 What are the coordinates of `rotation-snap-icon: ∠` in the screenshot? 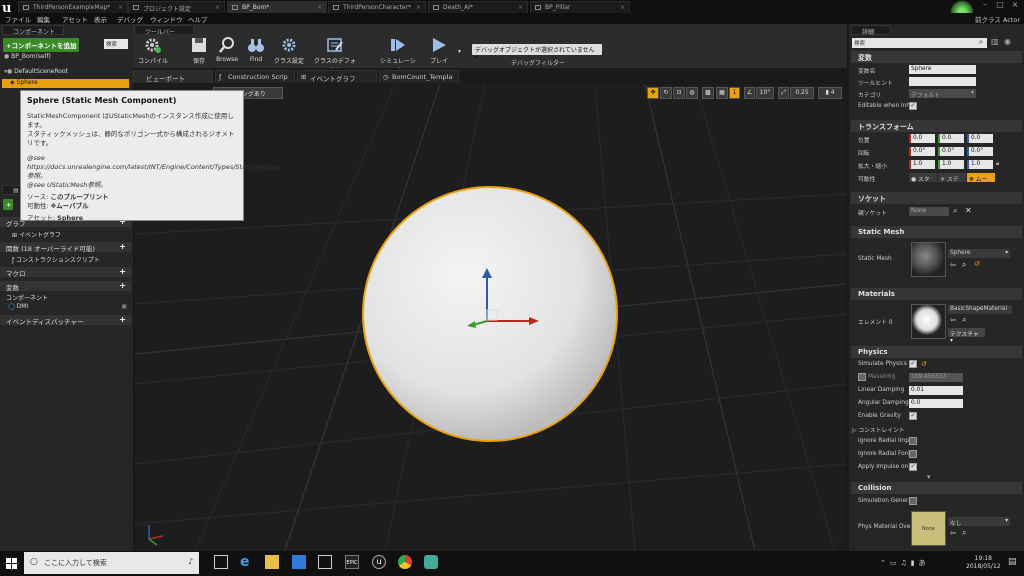 It's located at (749, 93).